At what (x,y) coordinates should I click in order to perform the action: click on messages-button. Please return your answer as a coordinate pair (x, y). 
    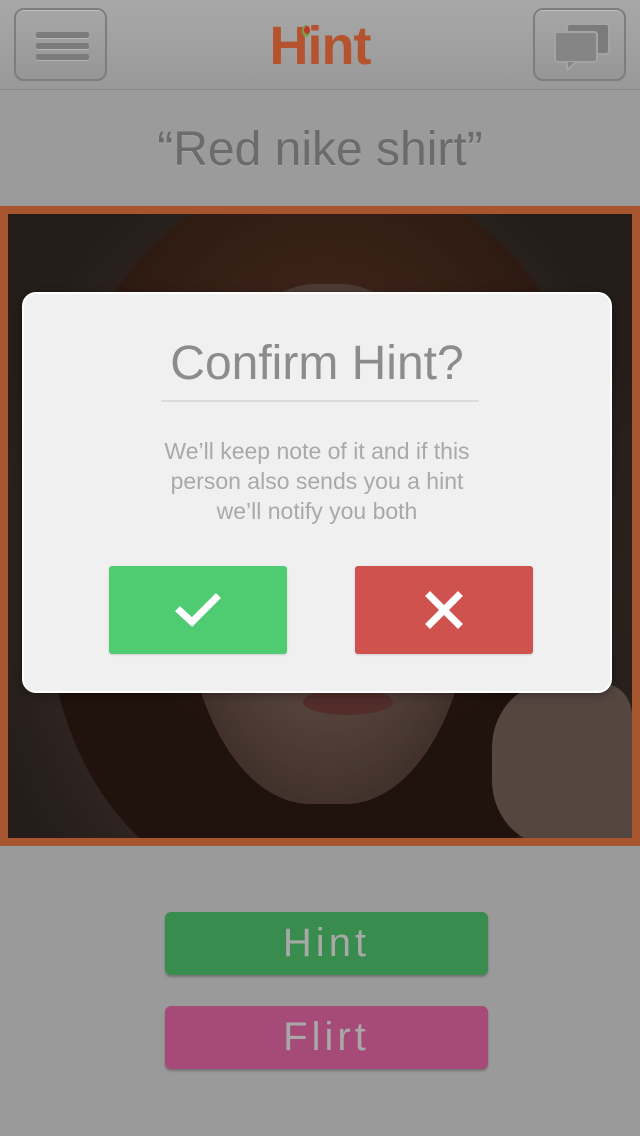
    Looking at the image, I should click on (579, 44).